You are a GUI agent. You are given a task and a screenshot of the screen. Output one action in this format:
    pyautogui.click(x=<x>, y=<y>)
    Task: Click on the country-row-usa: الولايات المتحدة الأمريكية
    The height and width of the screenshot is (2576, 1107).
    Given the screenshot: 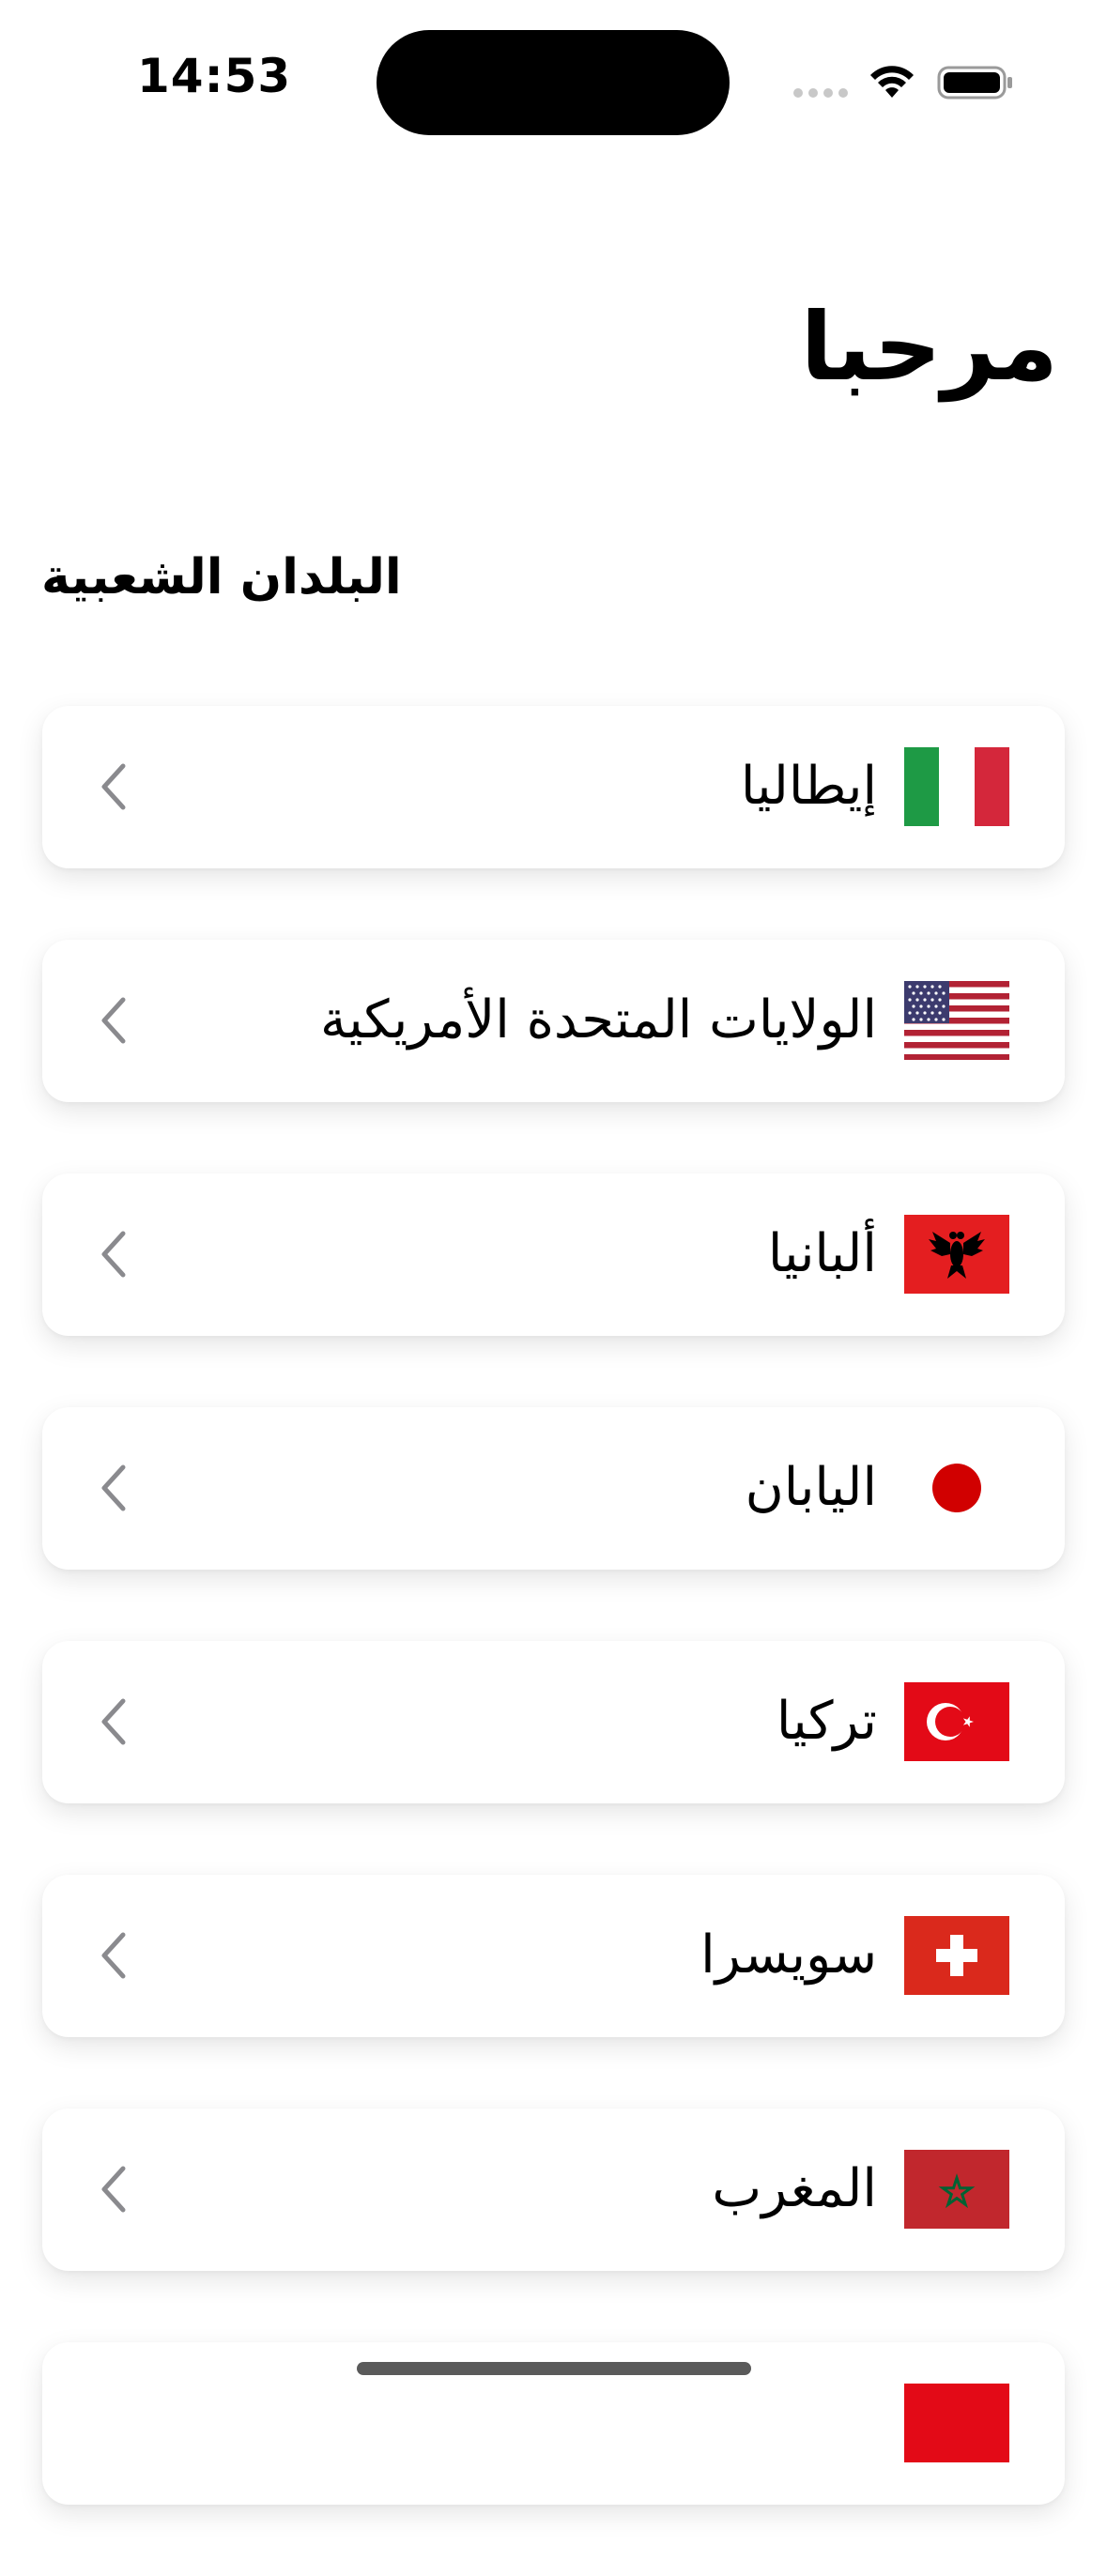 What is the action you would take?
    pyautogui.click(x=553, y=1021)
    